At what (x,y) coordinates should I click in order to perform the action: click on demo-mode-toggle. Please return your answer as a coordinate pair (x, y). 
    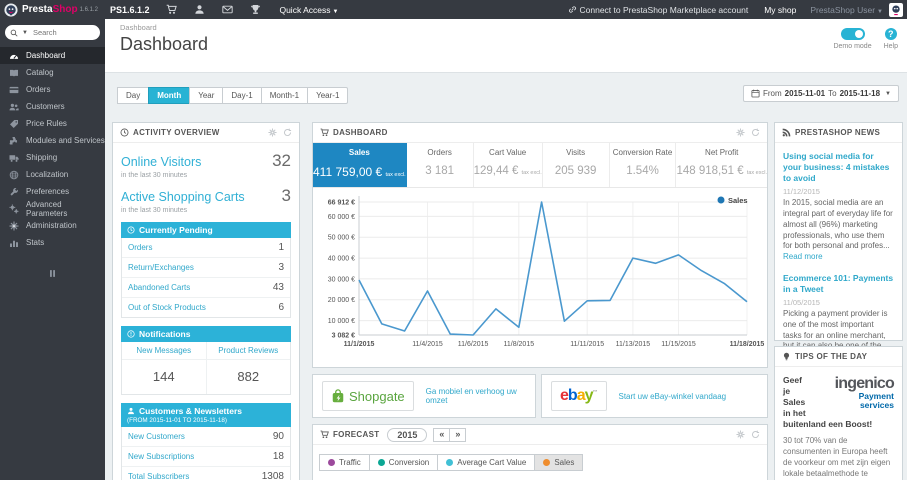
    Looking at the image, I should click on (852, 34).